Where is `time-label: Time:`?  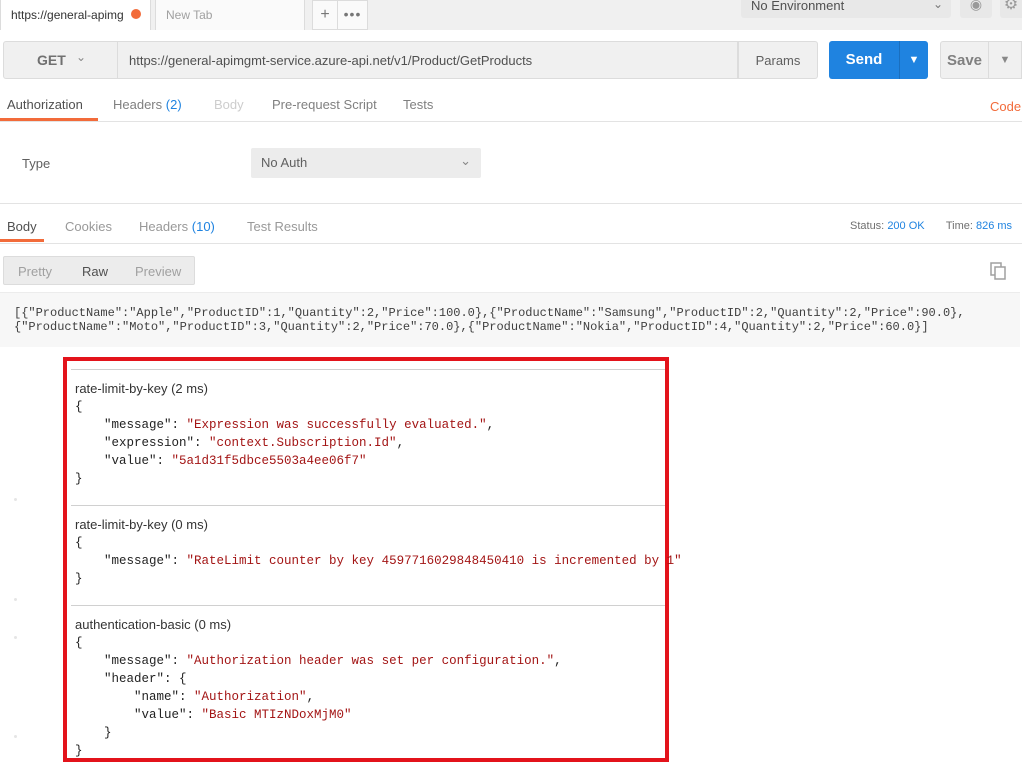
time-label: Time: is located at coordinates (959, 226).